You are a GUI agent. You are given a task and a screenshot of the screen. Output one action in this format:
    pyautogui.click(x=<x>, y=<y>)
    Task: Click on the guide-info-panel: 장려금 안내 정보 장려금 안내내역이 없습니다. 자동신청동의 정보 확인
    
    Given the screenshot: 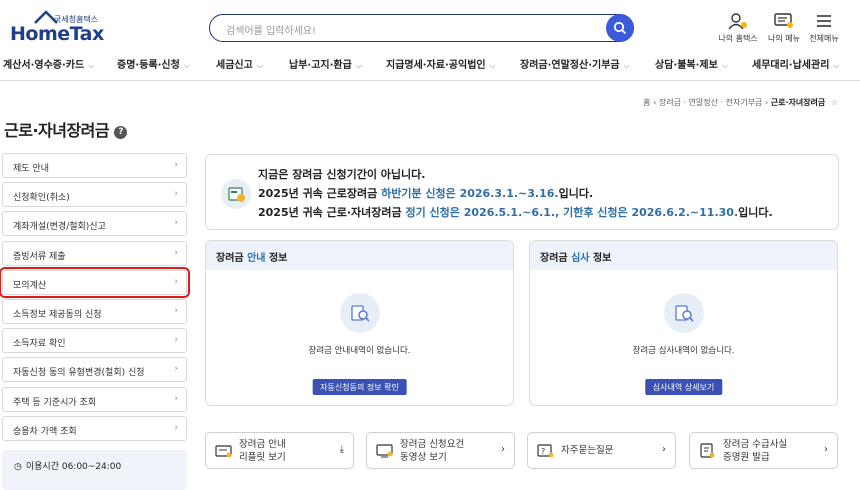 What is the action you would take?
    pyautogui.click(x=359, y=323)
    